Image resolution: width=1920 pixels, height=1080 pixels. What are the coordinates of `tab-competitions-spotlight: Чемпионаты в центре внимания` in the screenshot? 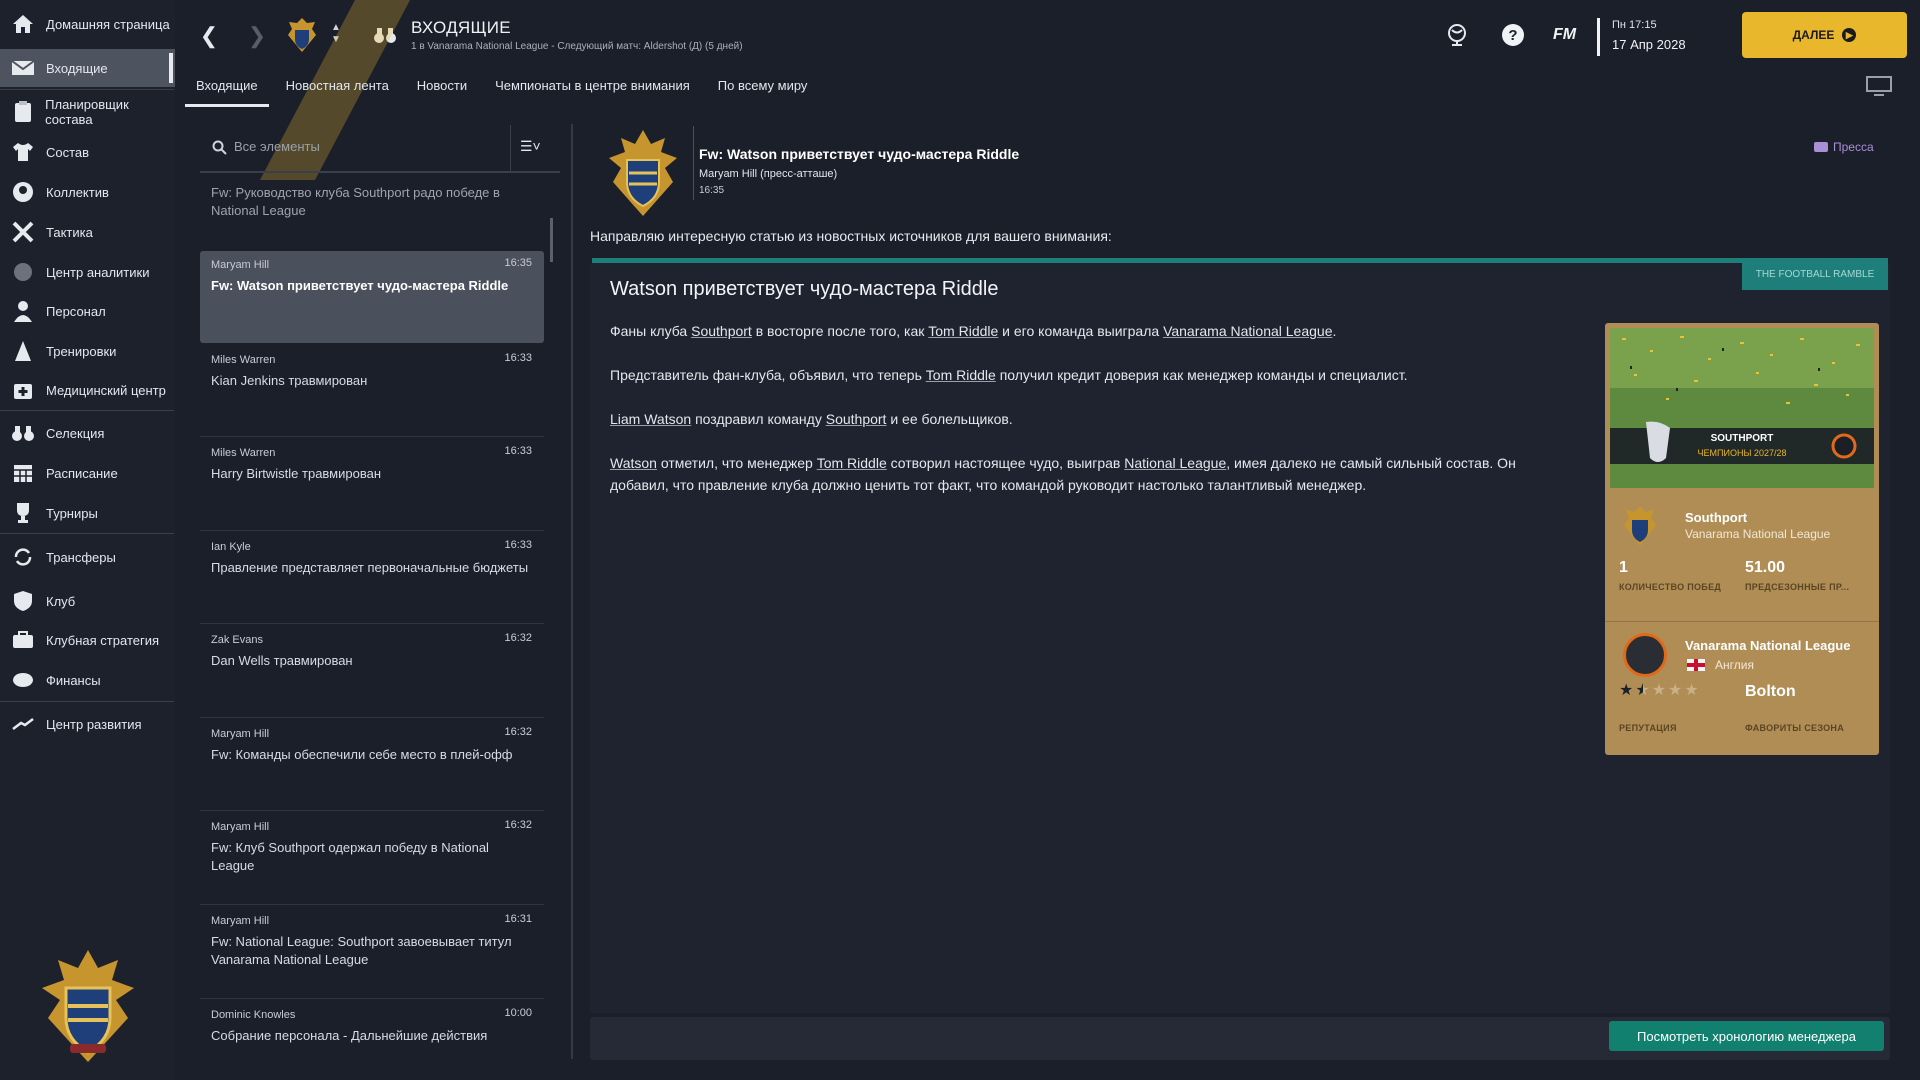 It's located at (592, 89).